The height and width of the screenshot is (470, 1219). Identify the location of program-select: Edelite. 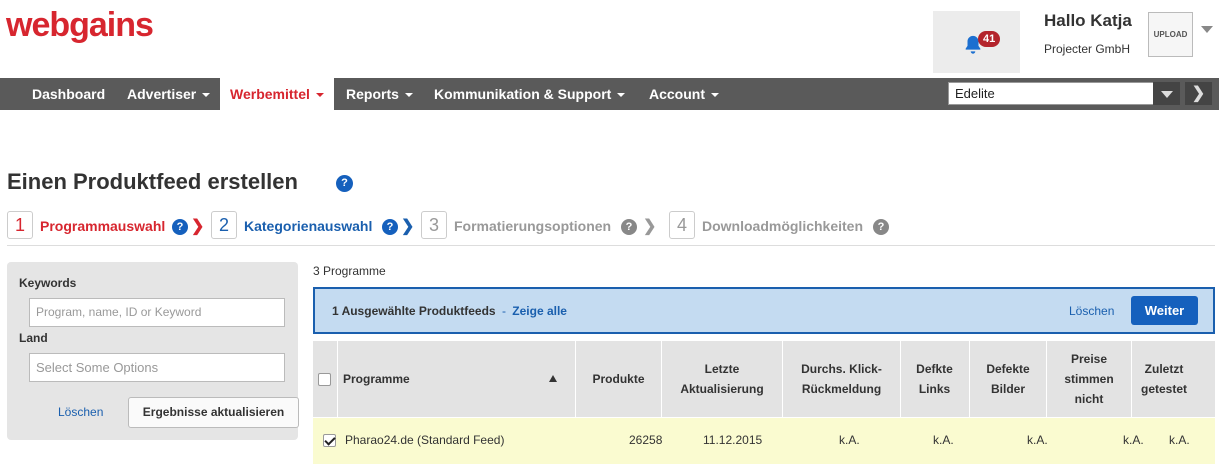
(1064, 93).